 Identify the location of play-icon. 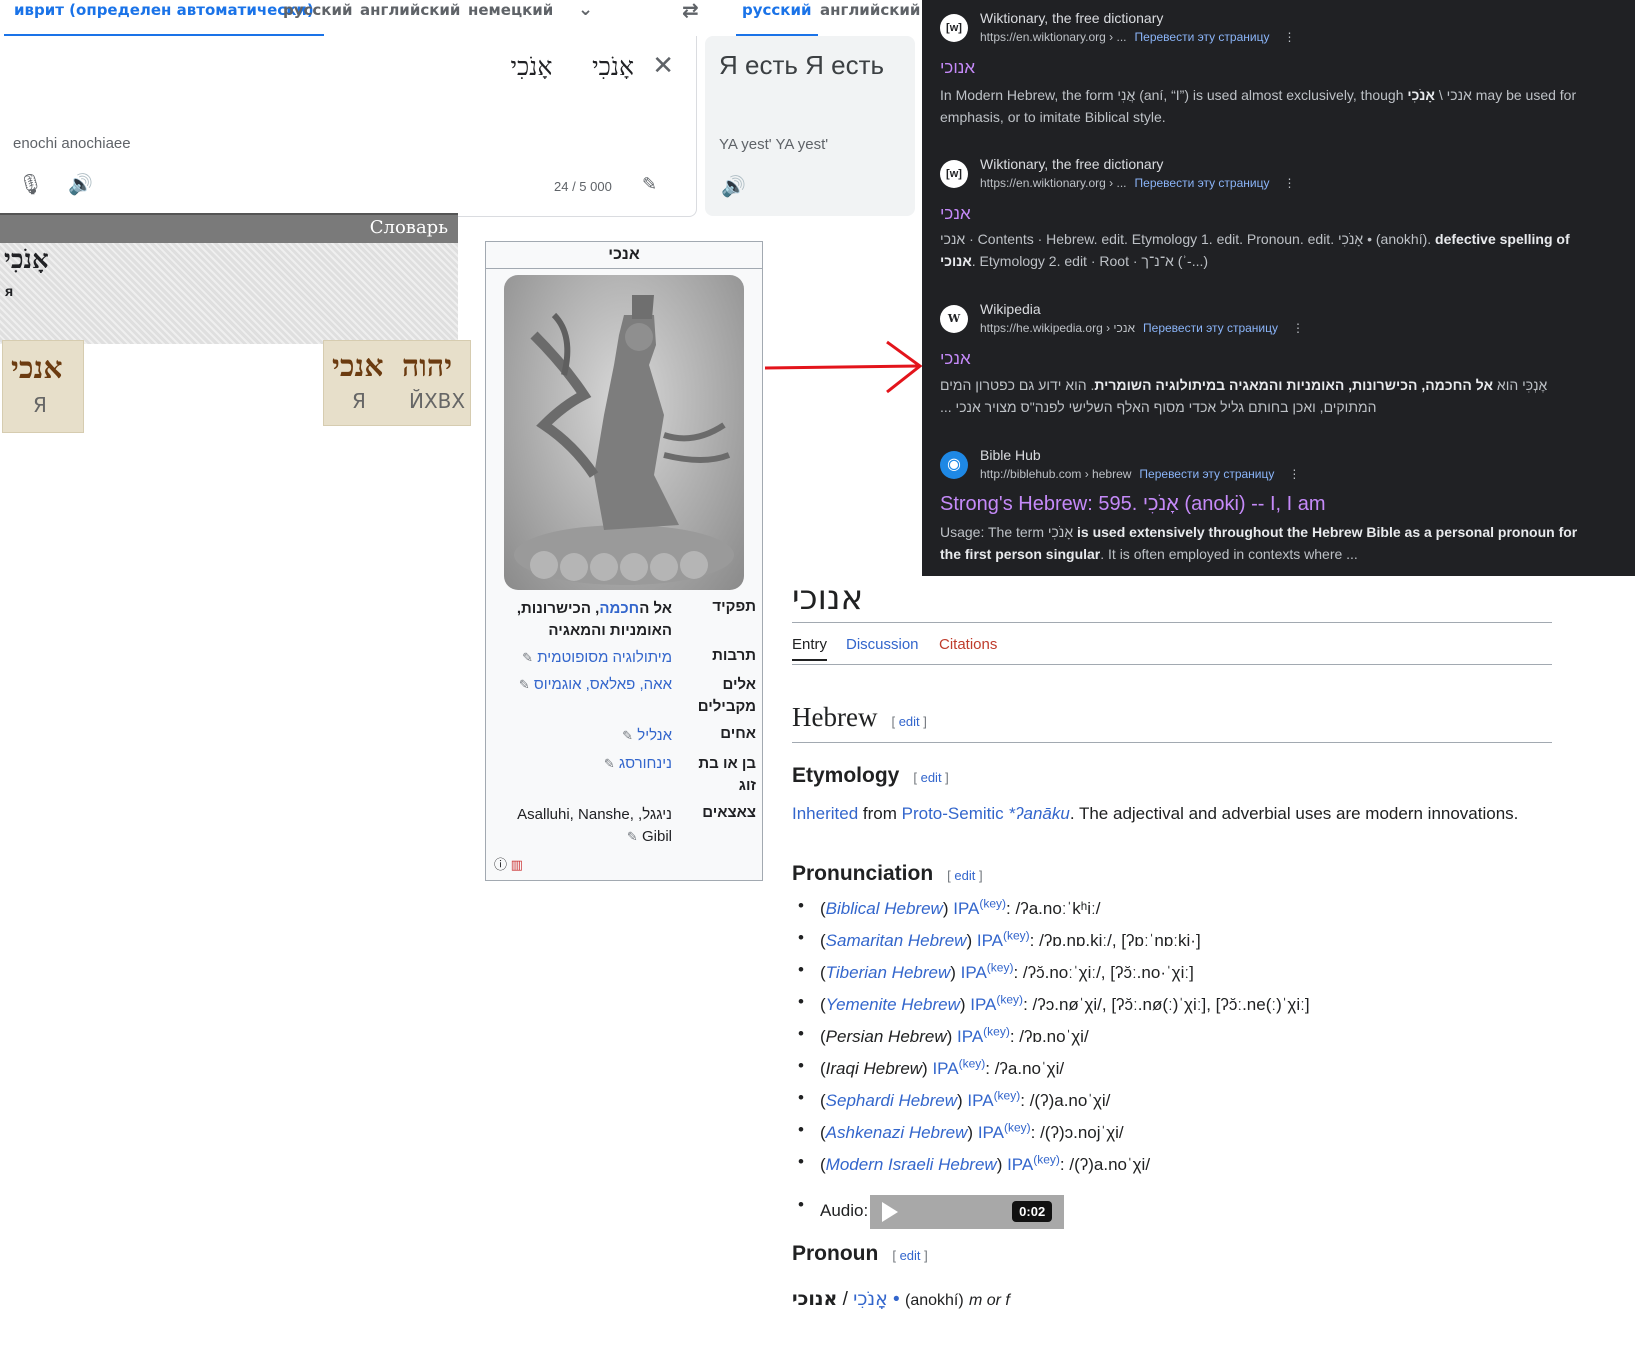
(890, 1212).